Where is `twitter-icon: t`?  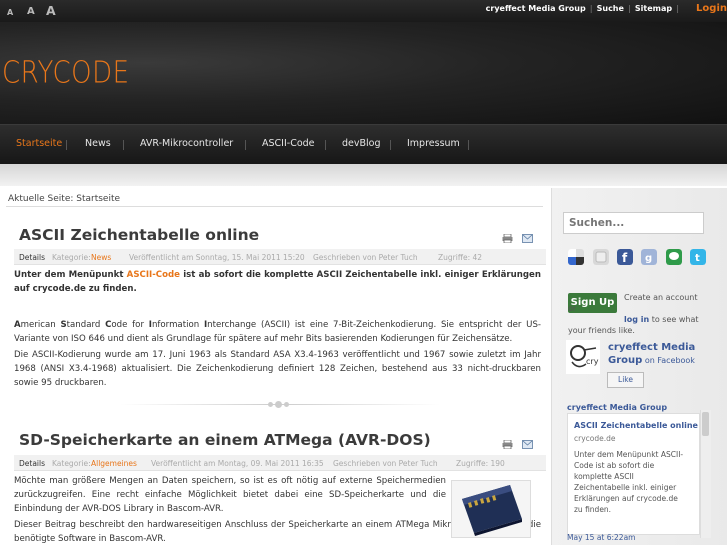
twitter-icon: t is located at coordinates (698, 257).